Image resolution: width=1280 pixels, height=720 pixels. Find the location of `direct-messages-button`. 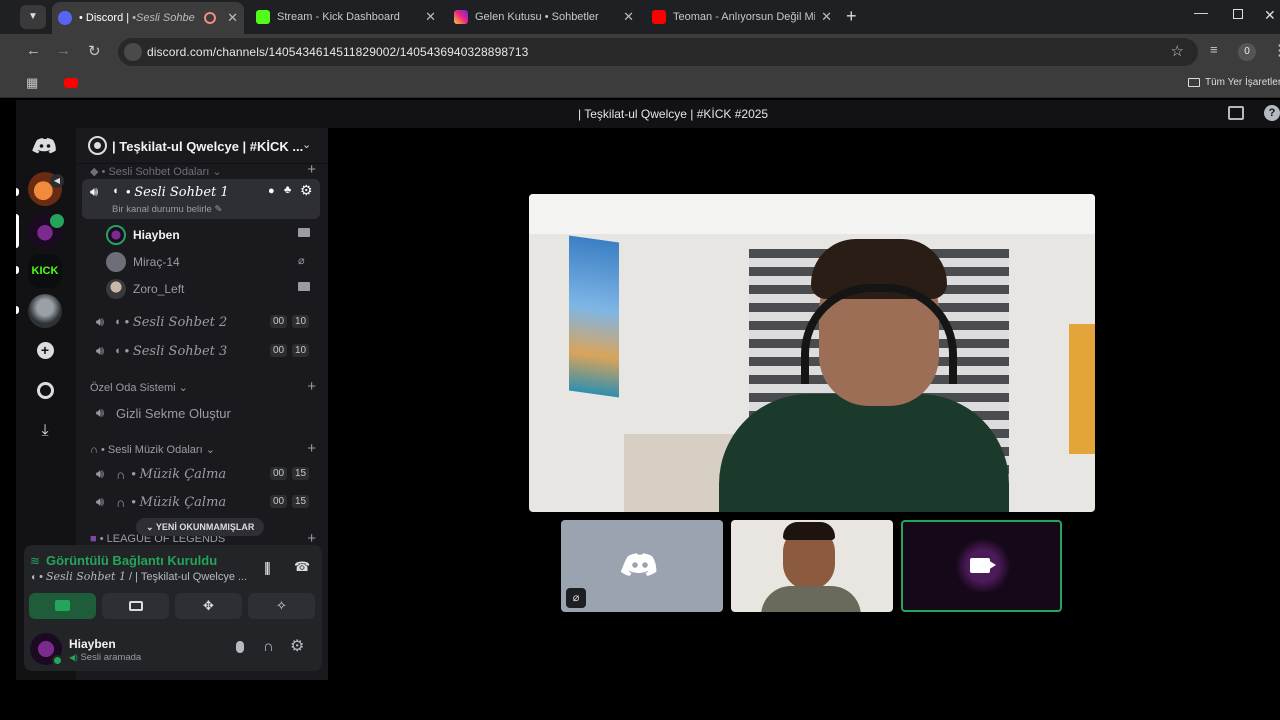

direct-messages-button is located at coordinates (45, 146).